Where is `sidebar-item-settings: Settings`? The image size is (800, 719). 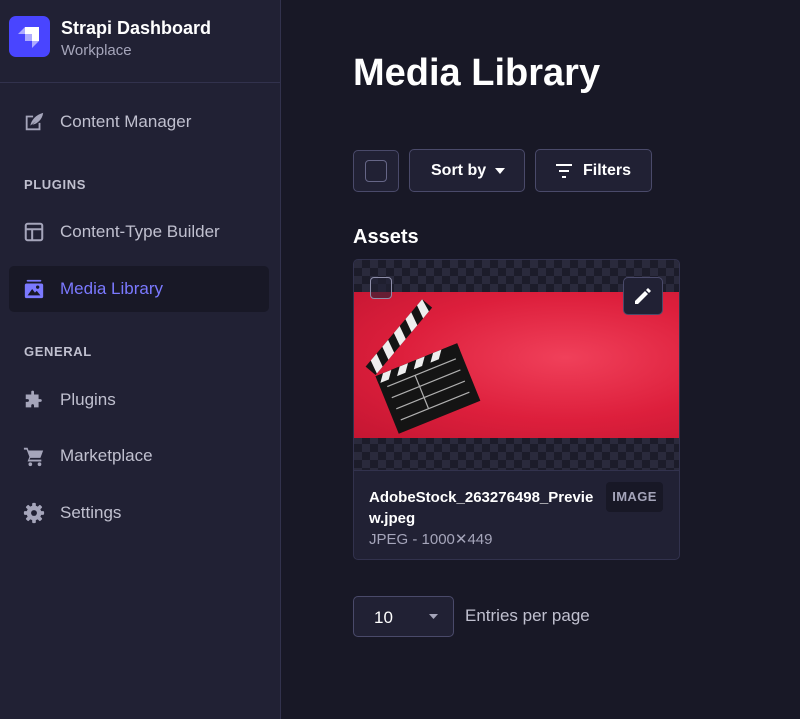
sidebar-item-settings: Settings is located at coordinates (139, 513).